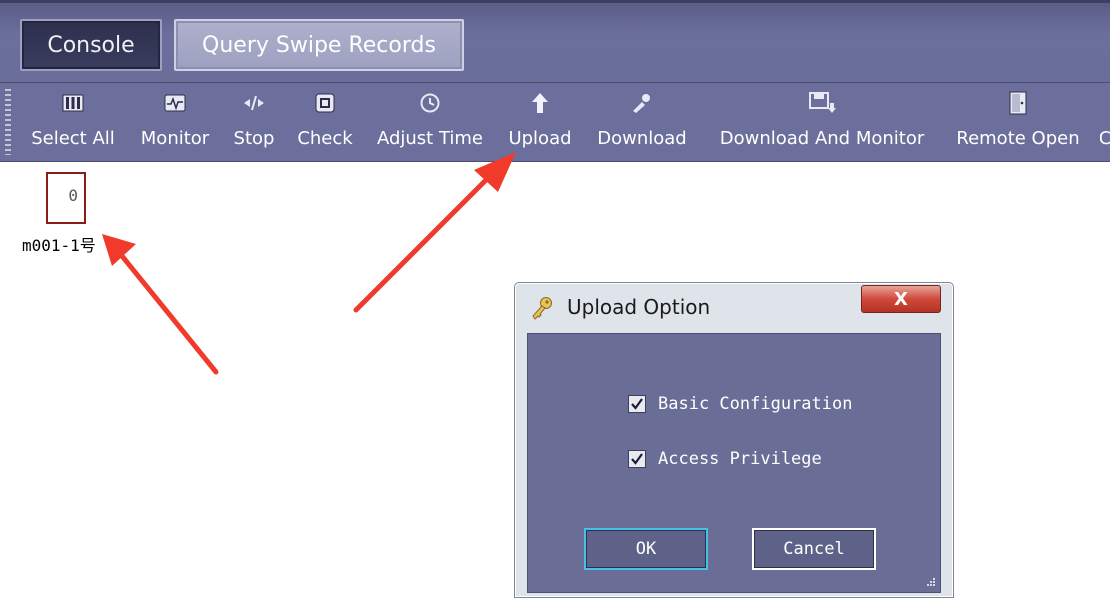 This screenshot has width=1110, height=600. I want to click on adjust-time-button: Adjust Time, so click(430, 122).